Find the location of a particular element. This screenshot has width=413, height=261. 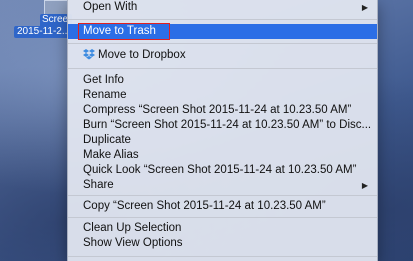

menu-item-label: Open With is located at coordinates (110, 7).